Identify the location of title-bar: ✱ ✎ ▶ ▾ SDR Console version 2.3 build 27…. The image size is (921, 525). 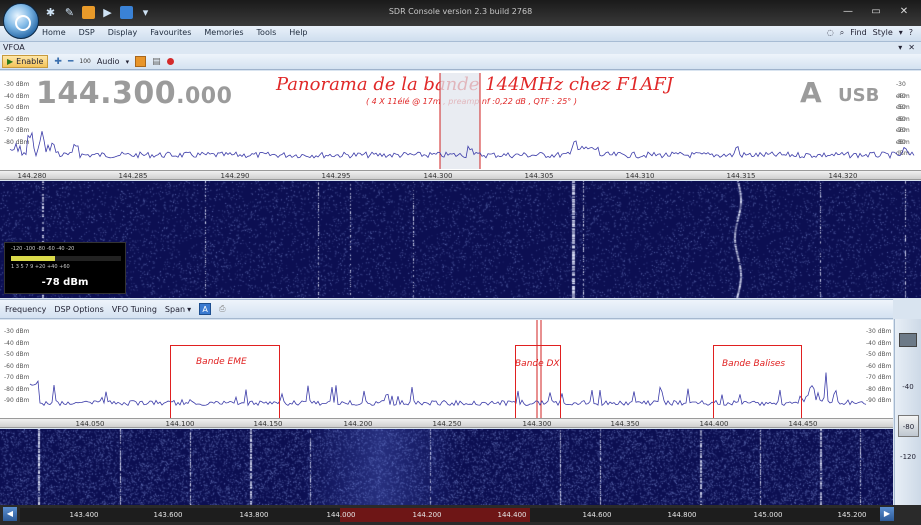
(460, 19).